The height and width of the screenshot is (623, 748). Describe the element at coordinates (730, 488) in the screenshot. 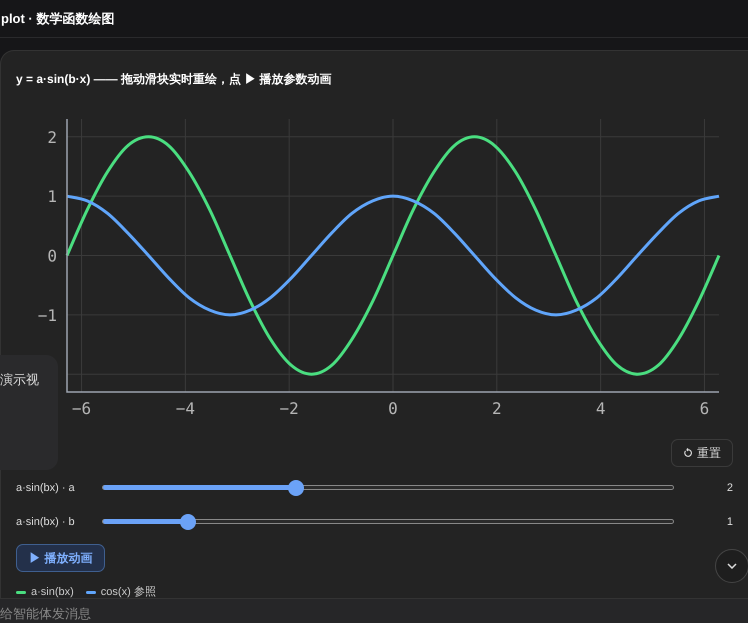

I see `slider-value: 2` at that location.